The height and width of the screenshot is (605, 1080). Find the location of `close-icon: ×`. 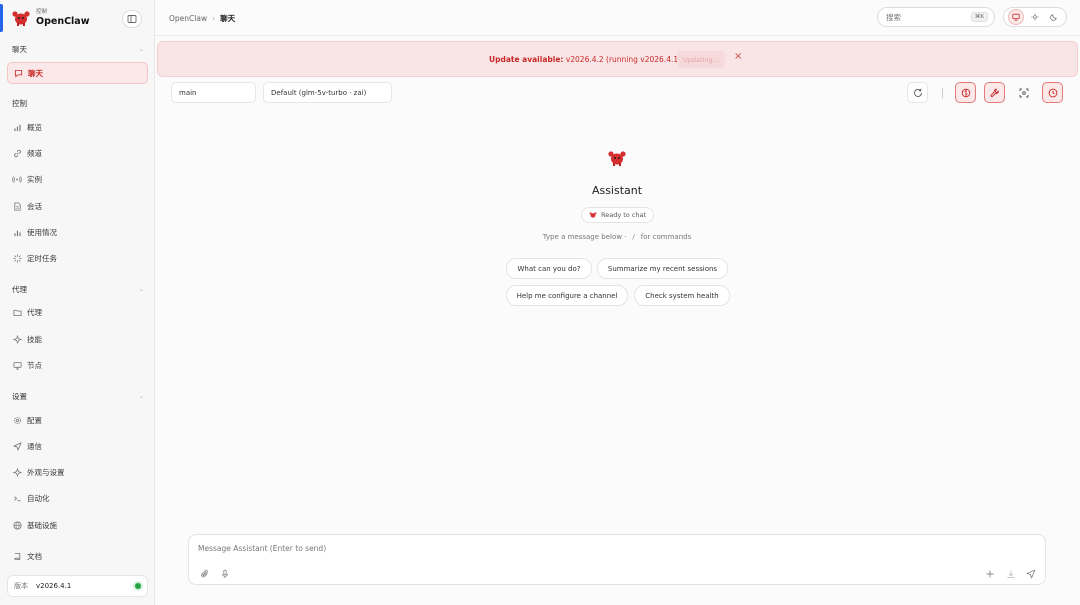

close-icon: × is located at coordinates (738, 56).